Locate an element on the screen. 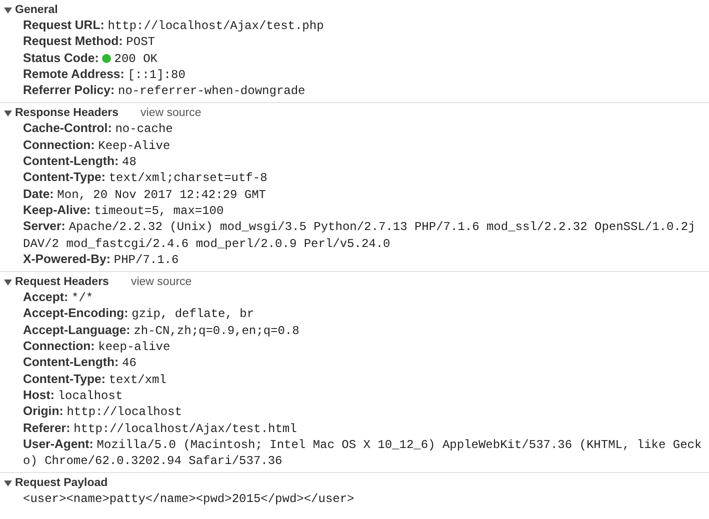 This screenshot has width=709, height=519. header-line: Referer: http://localhost/Ajax/test.html is located at coordinates (160, 428).